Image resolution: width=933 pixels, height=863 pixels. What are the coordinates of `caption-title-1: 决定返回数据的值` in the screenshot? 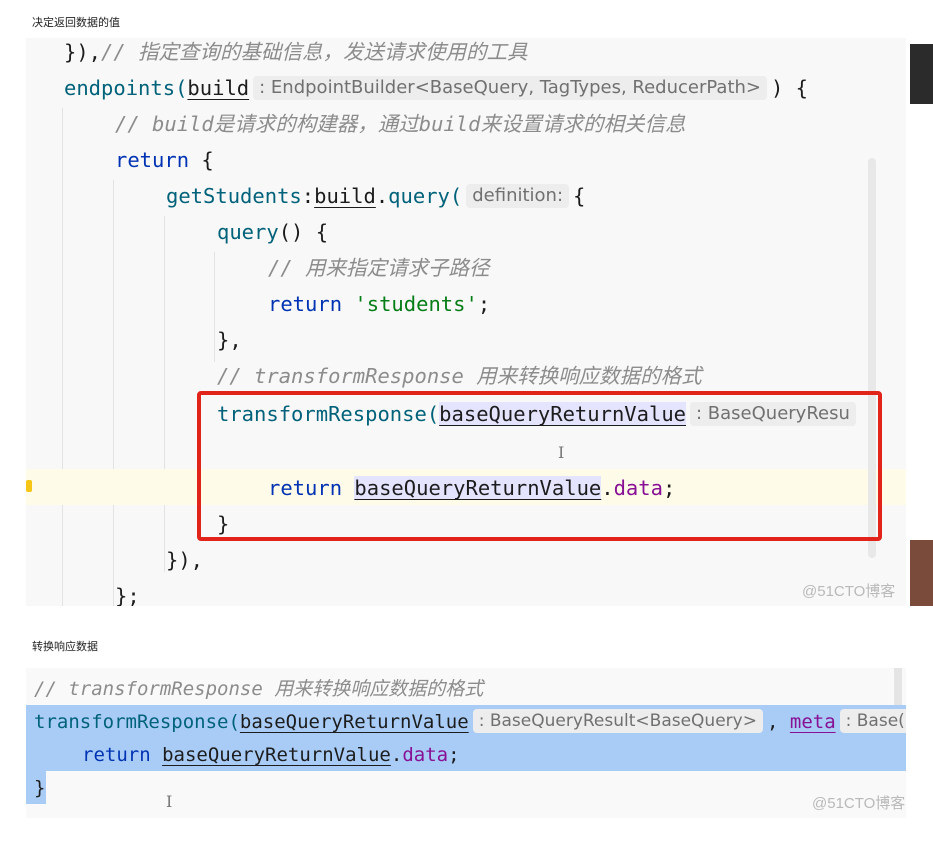 It's located at (76, 22).